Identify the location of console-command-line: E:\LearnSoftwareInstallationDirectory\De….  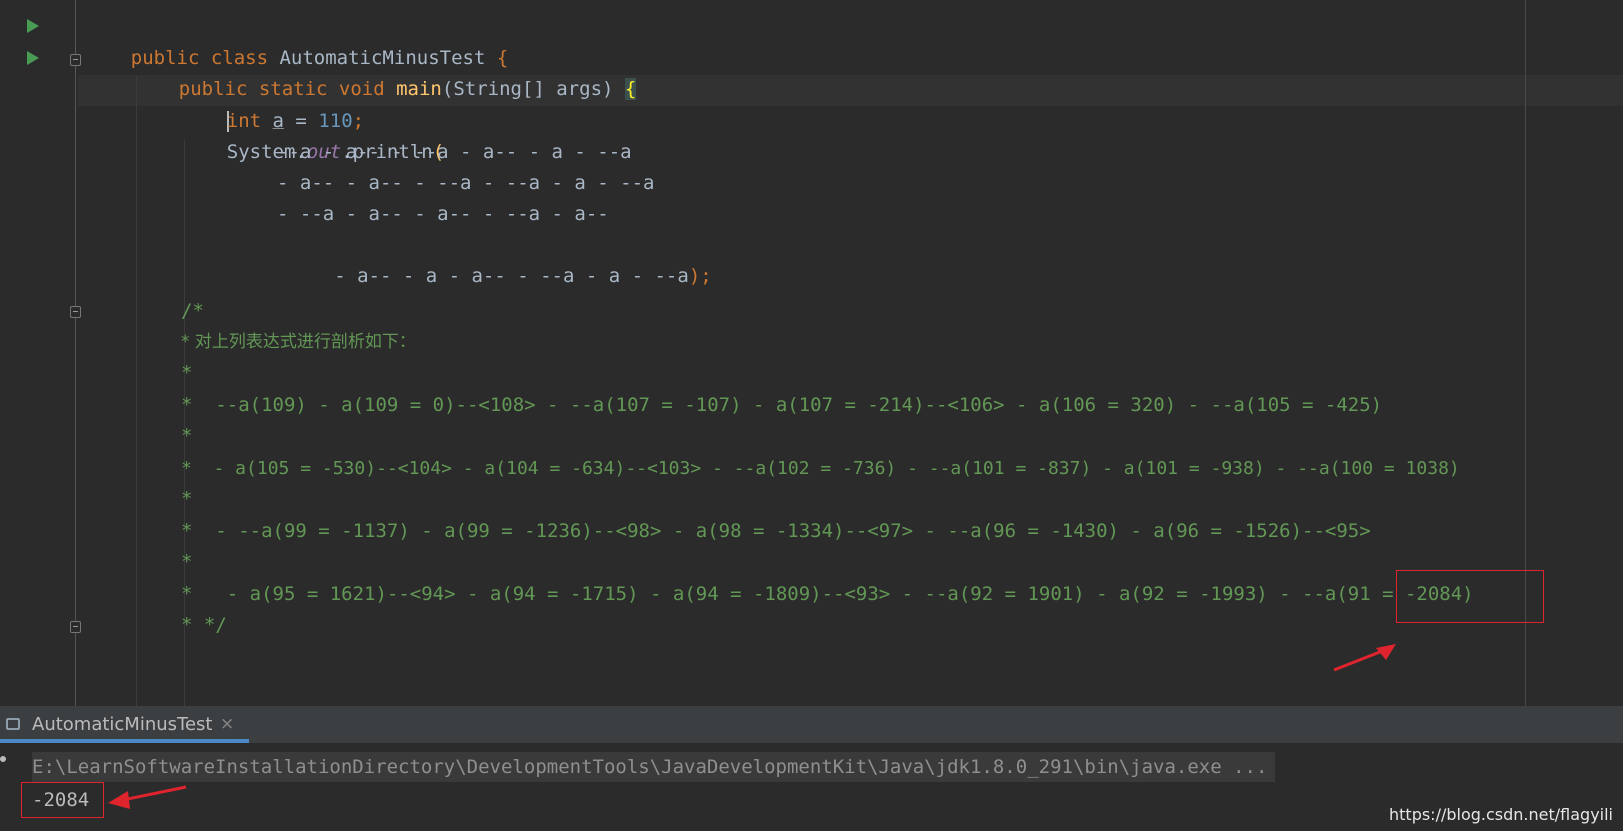
(654, 767).